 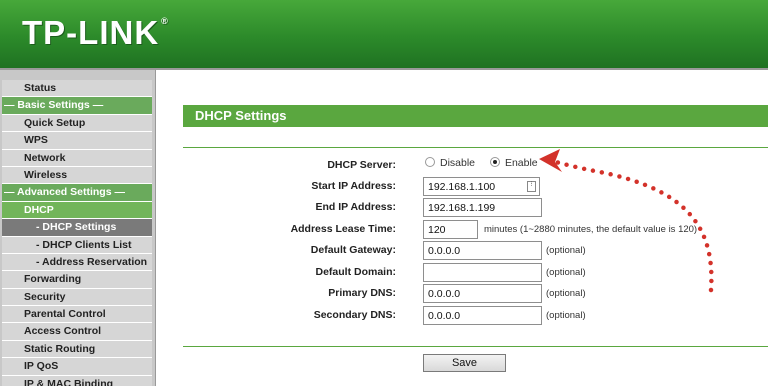 What do you see at coordinates (354, 315) in the screenshot?
I see `secondary-dns-label: Secondary DNS:` at bounding box center [354, 315].